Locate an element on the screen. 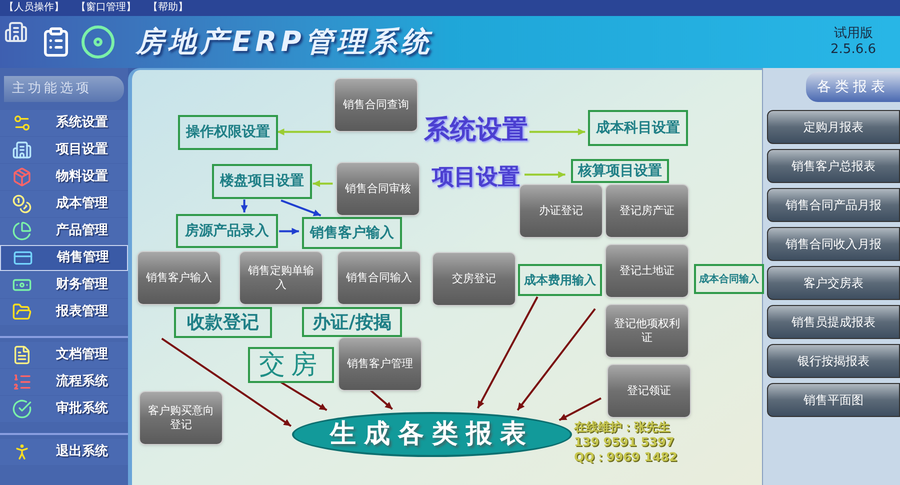 This screenshot has width=900, height=485. disc-icon is located at coordinates (98, 42).